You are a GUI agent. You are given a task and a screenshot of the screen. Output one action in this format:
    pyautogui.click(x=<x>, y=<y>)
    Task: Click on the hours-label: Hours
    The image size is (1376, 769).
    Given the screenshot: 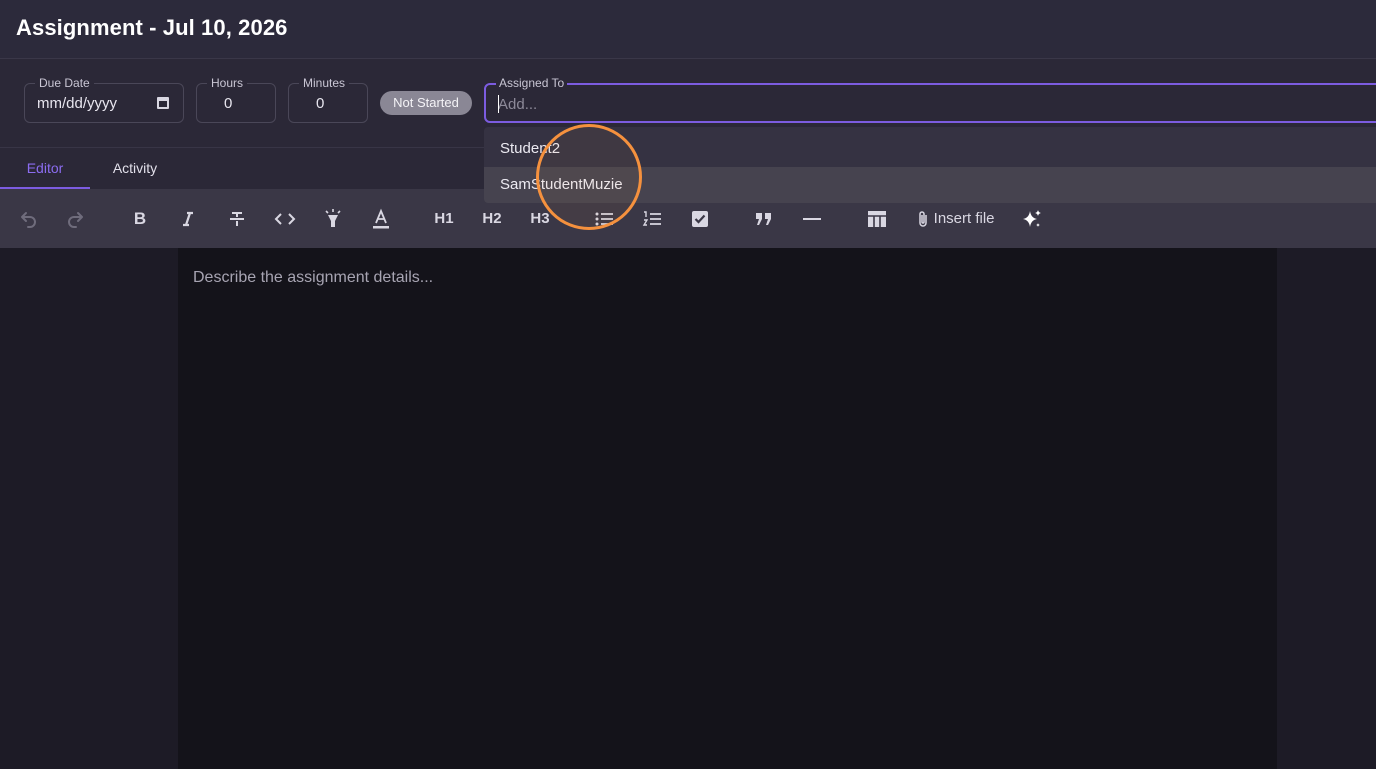 What is the action you would take?
    pyautogui.click(x=227, y=83)
    